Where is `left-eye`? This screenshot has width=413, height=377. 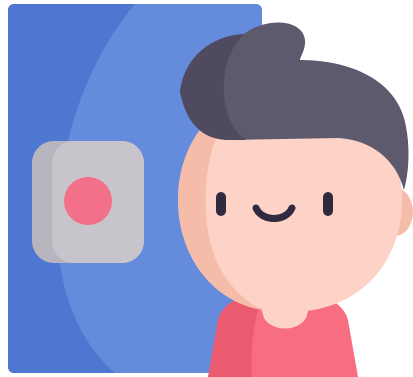
left-eye is located at coordinates (221, 204).